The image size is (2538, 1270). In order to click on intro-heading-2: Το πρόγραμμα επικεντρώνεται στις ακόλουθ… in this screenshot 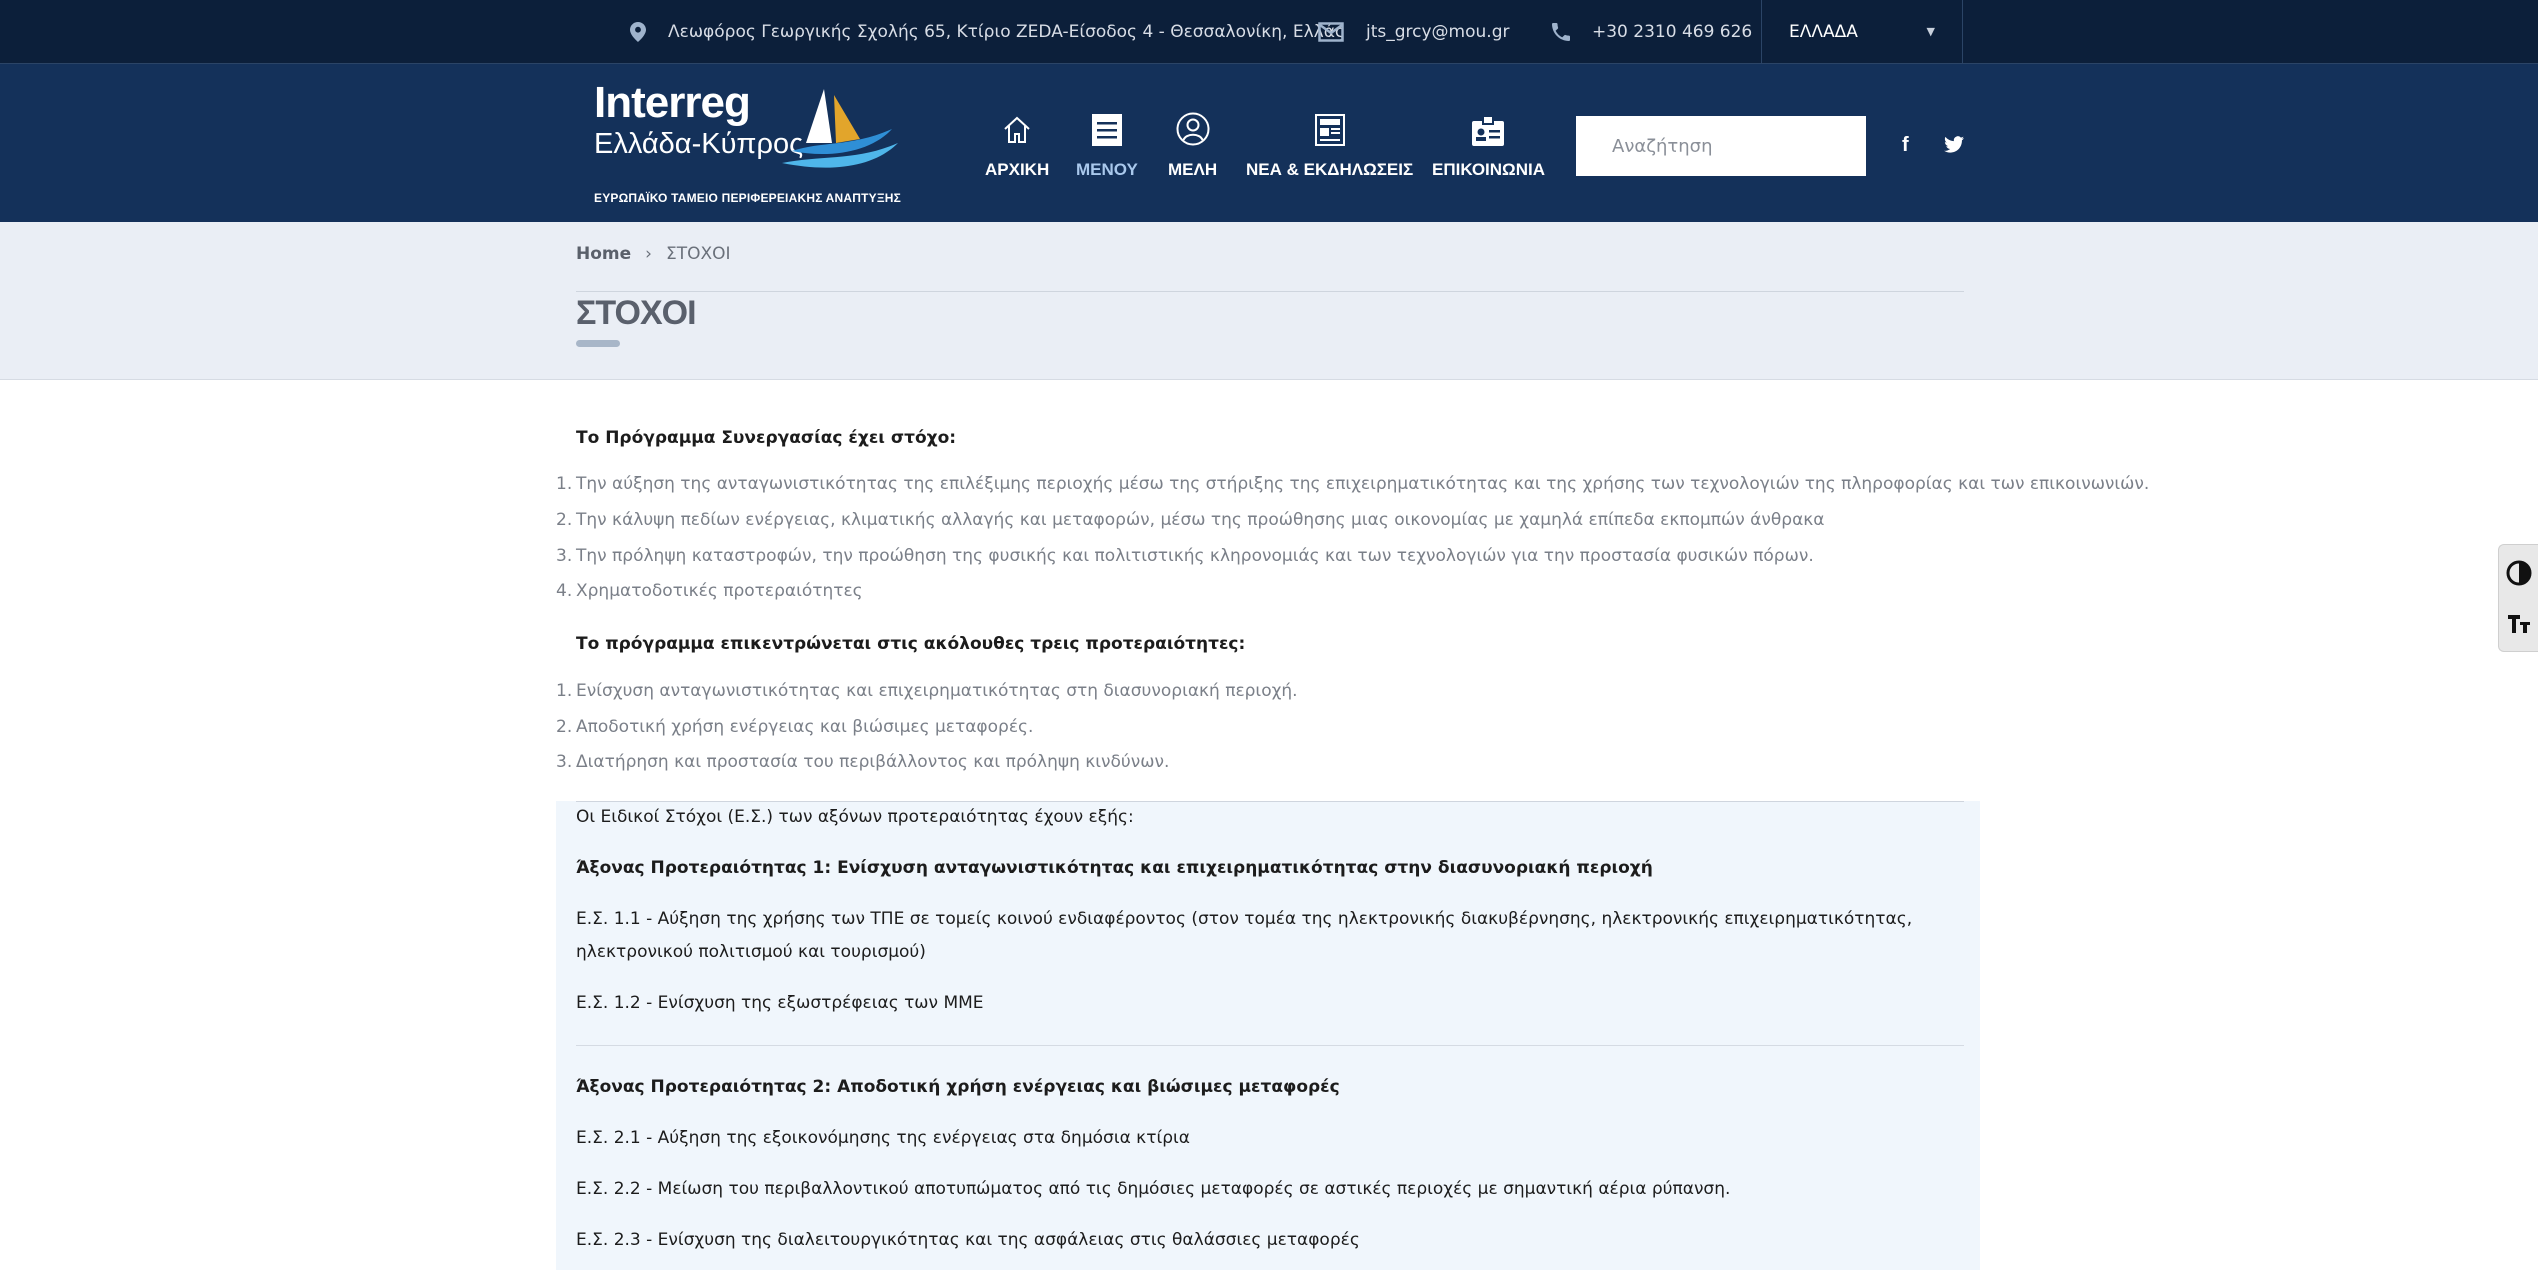, I will do `click(911, 644)`.